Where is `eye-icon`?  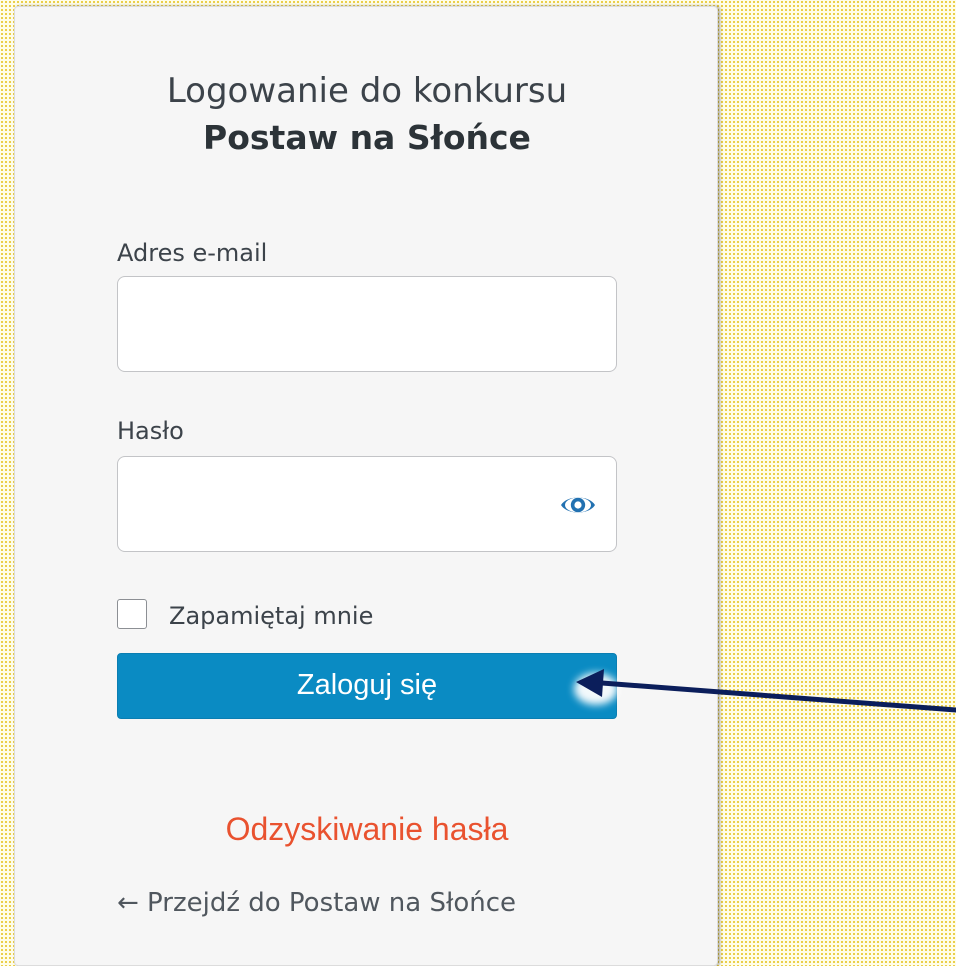
eye-icon is located at coordinates (578, 505).